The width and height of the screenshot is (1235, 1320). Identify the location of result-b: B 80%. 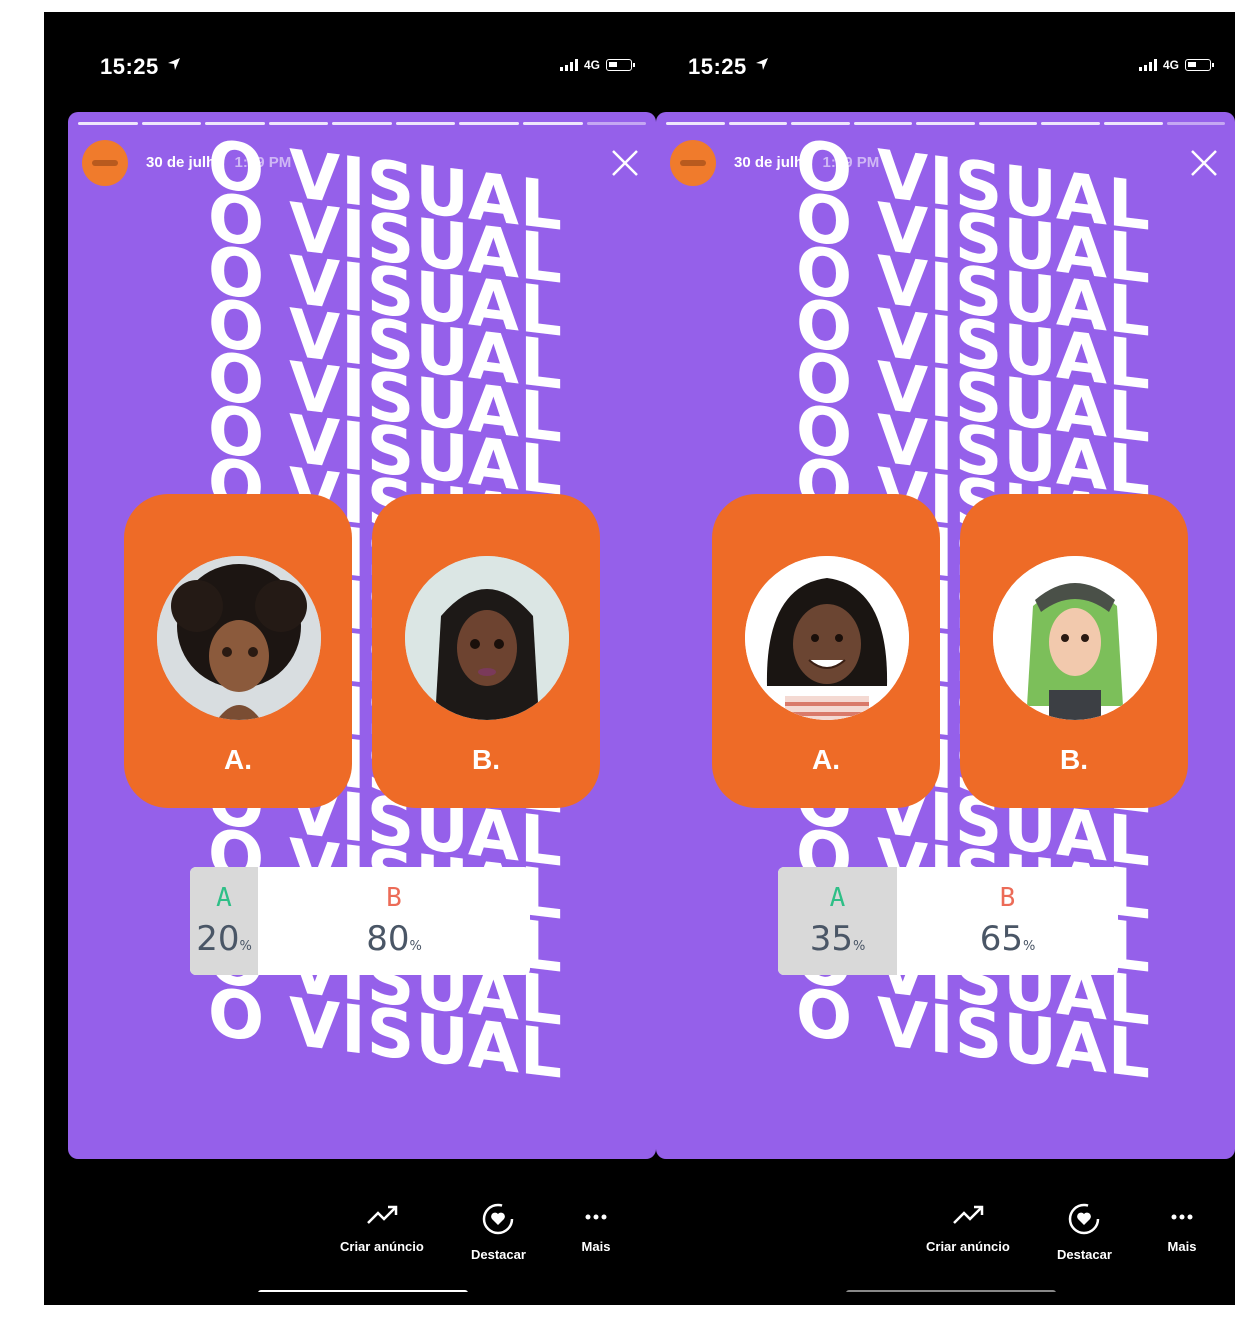
(394, 921).